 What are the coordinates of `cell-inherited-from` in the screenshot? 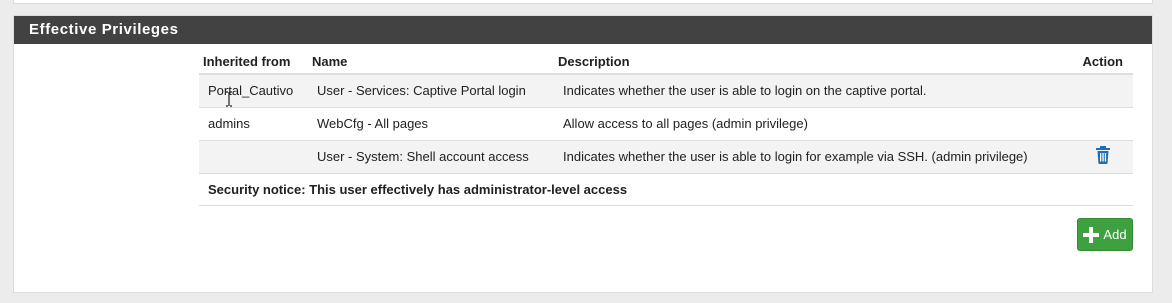 It's located at (253, 156).